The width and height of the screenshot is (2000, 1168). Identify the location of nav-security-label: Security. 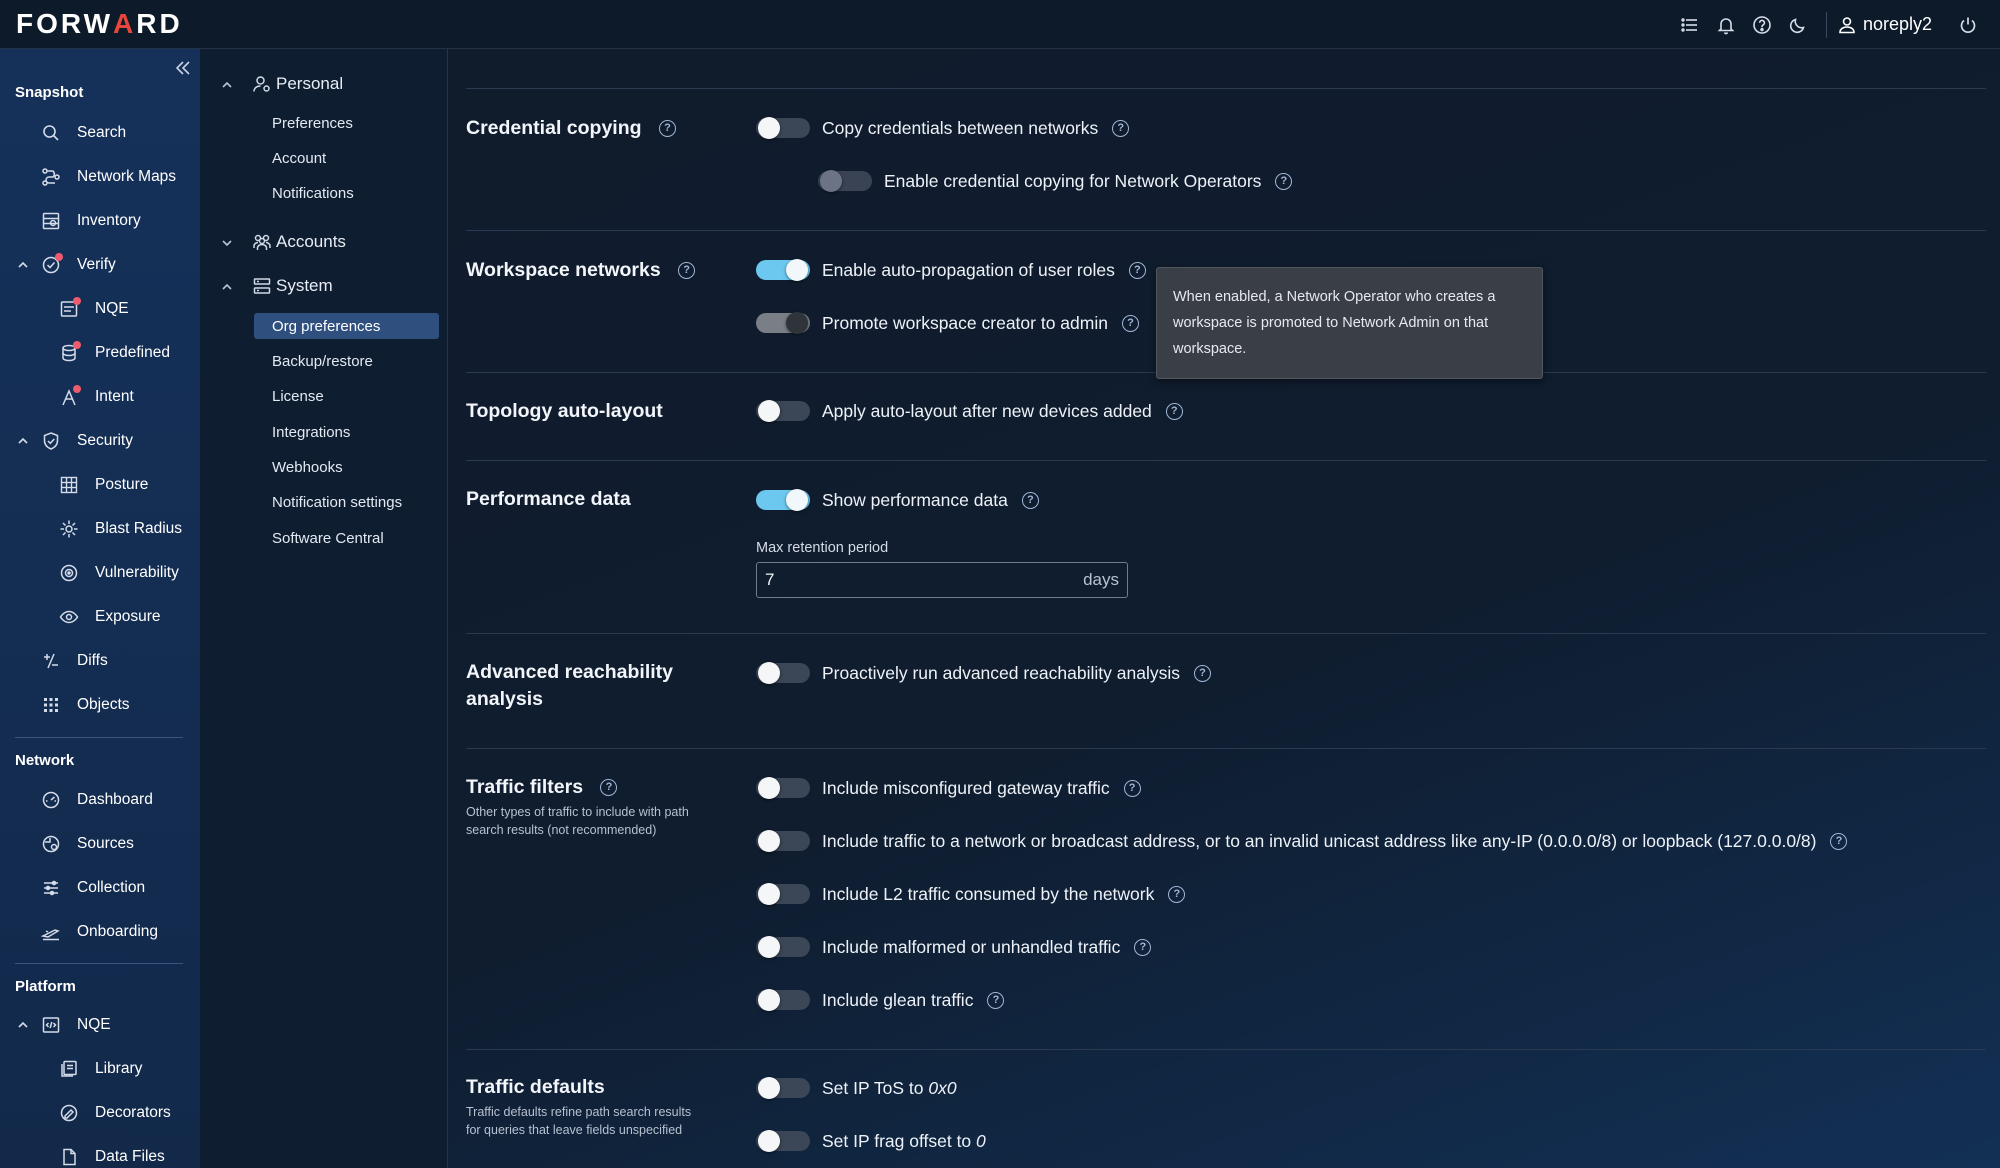
(105, 440).